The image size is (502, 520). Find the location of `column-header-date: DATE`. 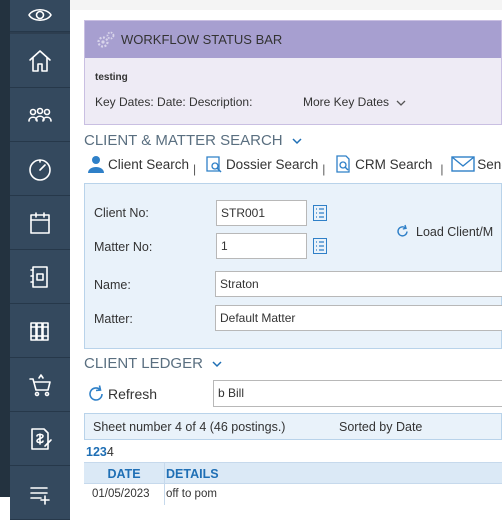

column-header-date: DATE is located at coordinates (124, 474).